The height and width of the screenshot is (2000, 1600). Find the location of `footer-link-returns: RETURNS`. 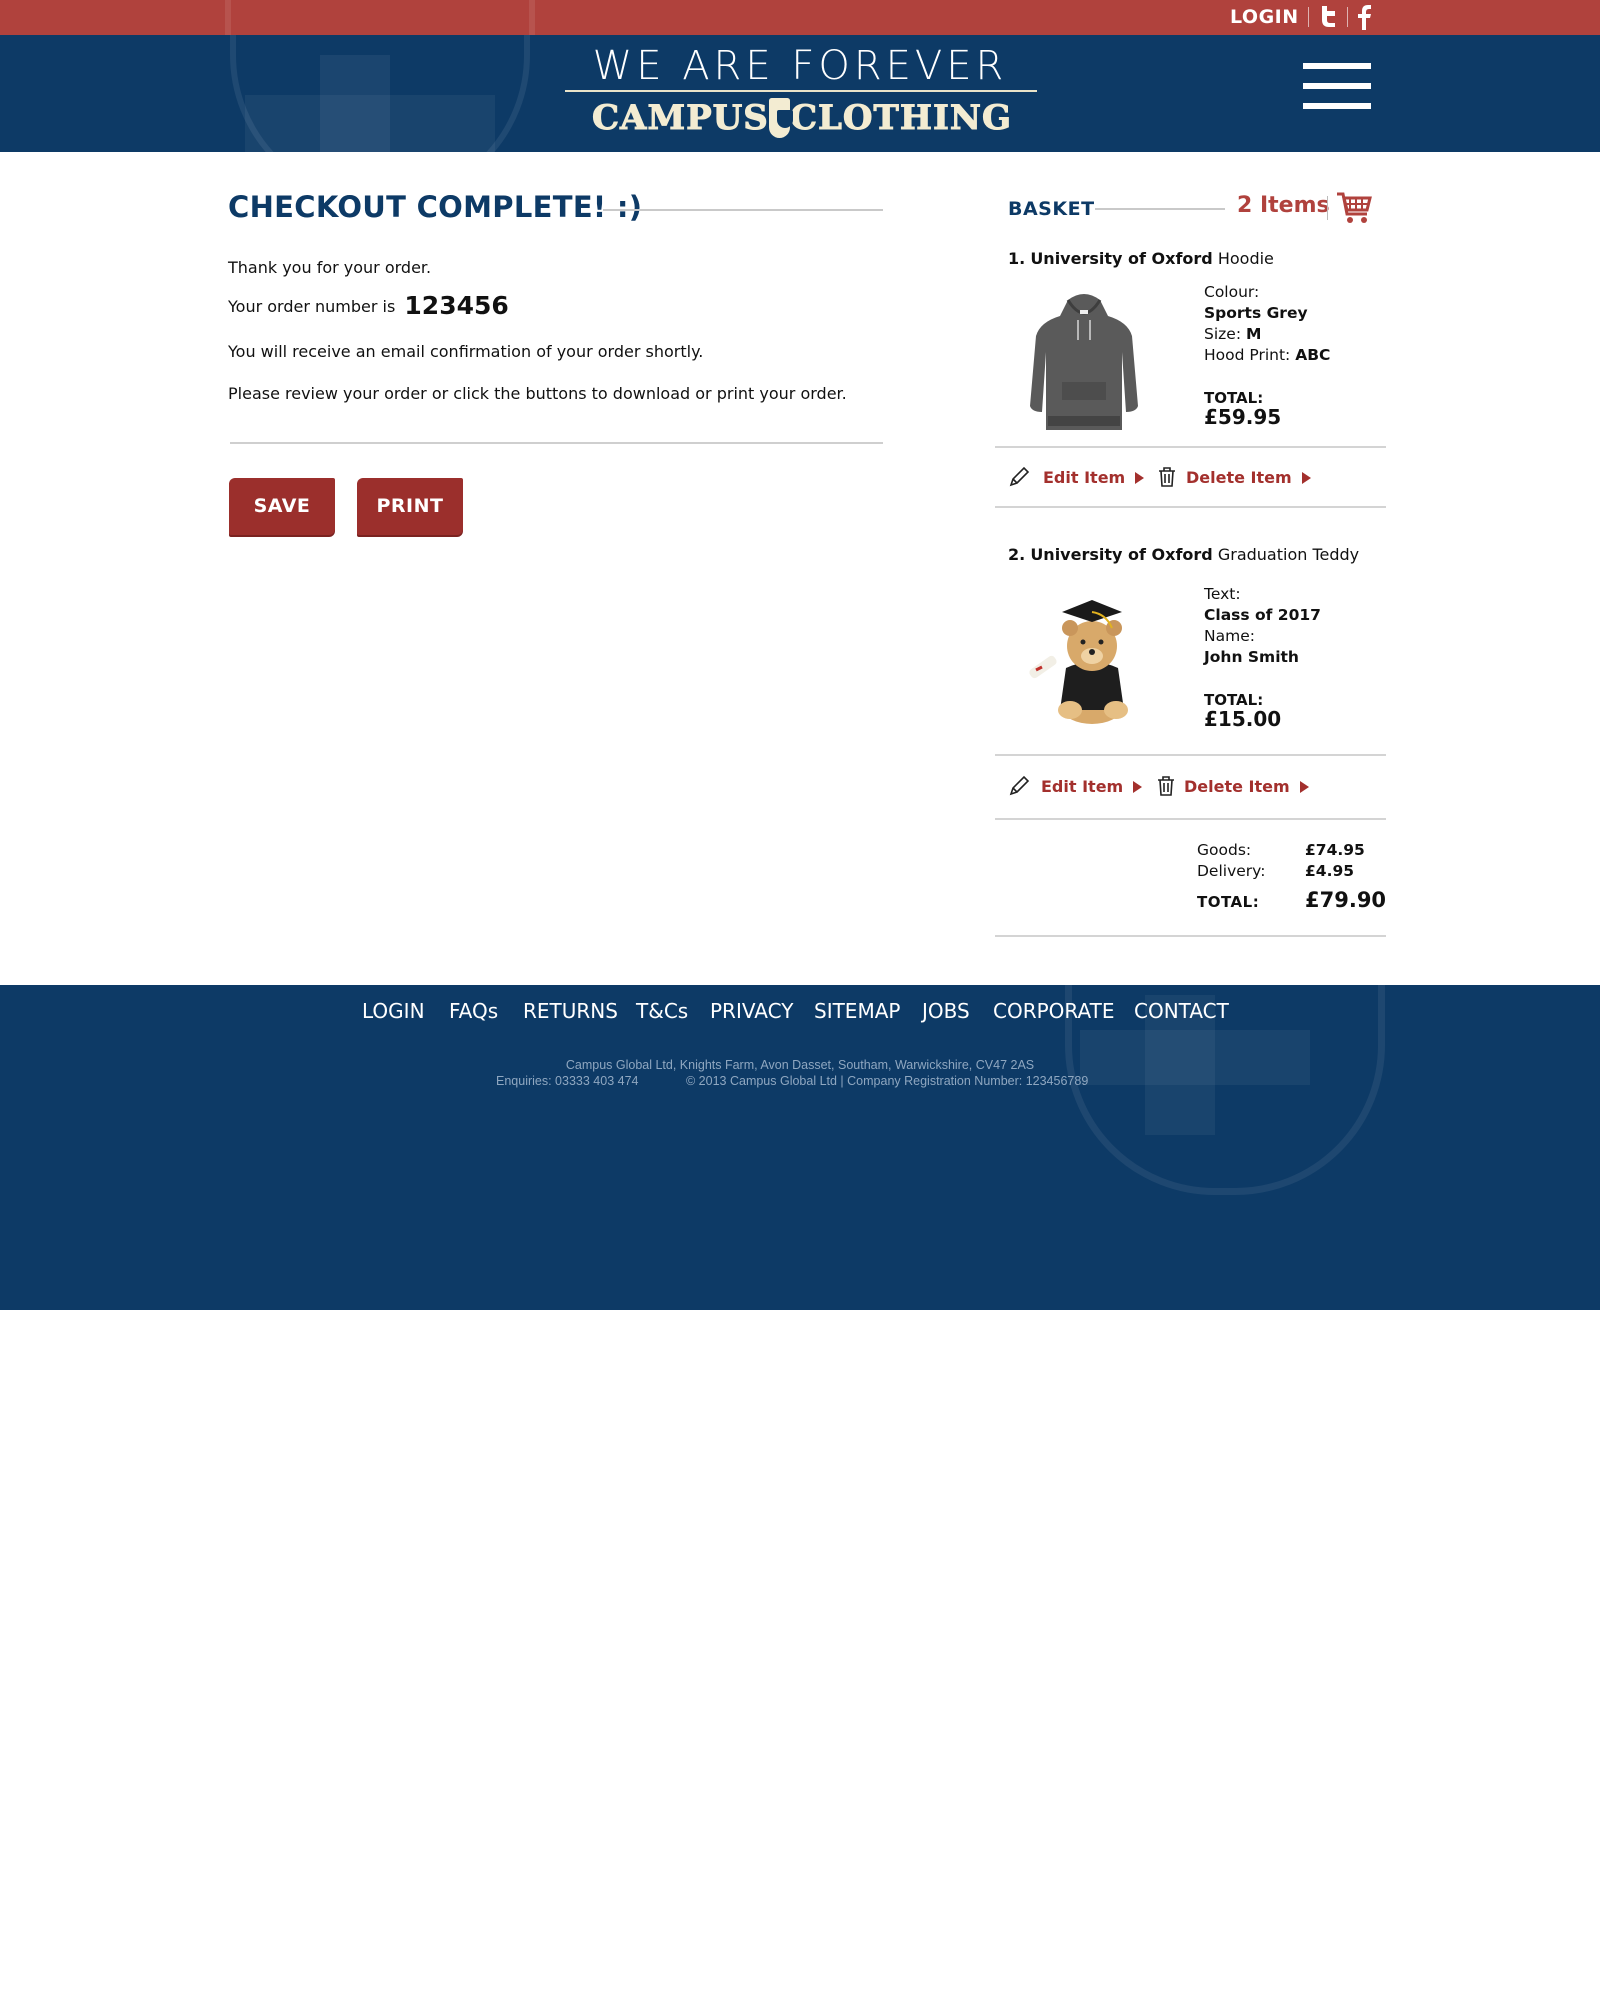

footer-link-returns: RETURNS is located at coordinates (570, 1011).